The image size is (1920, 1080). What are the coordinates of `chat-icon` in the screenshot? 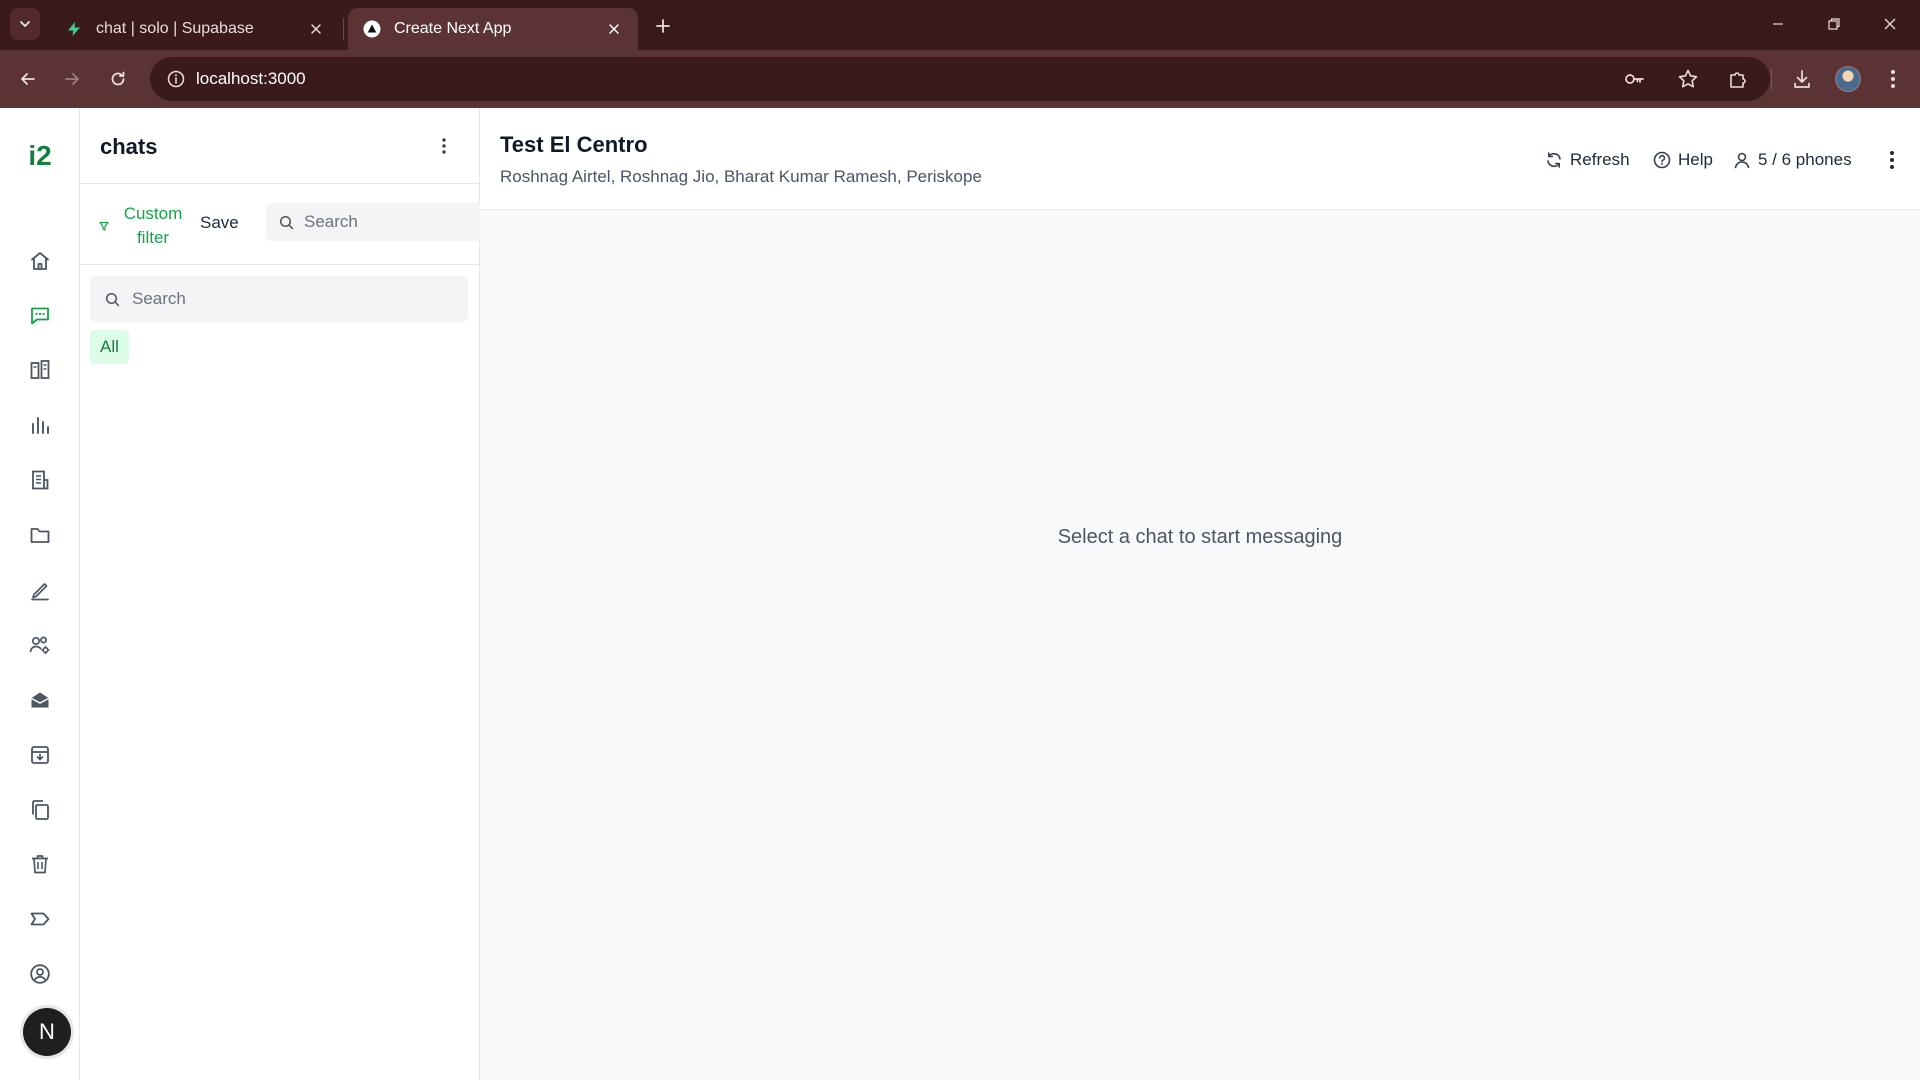 It's located at (40, 316).